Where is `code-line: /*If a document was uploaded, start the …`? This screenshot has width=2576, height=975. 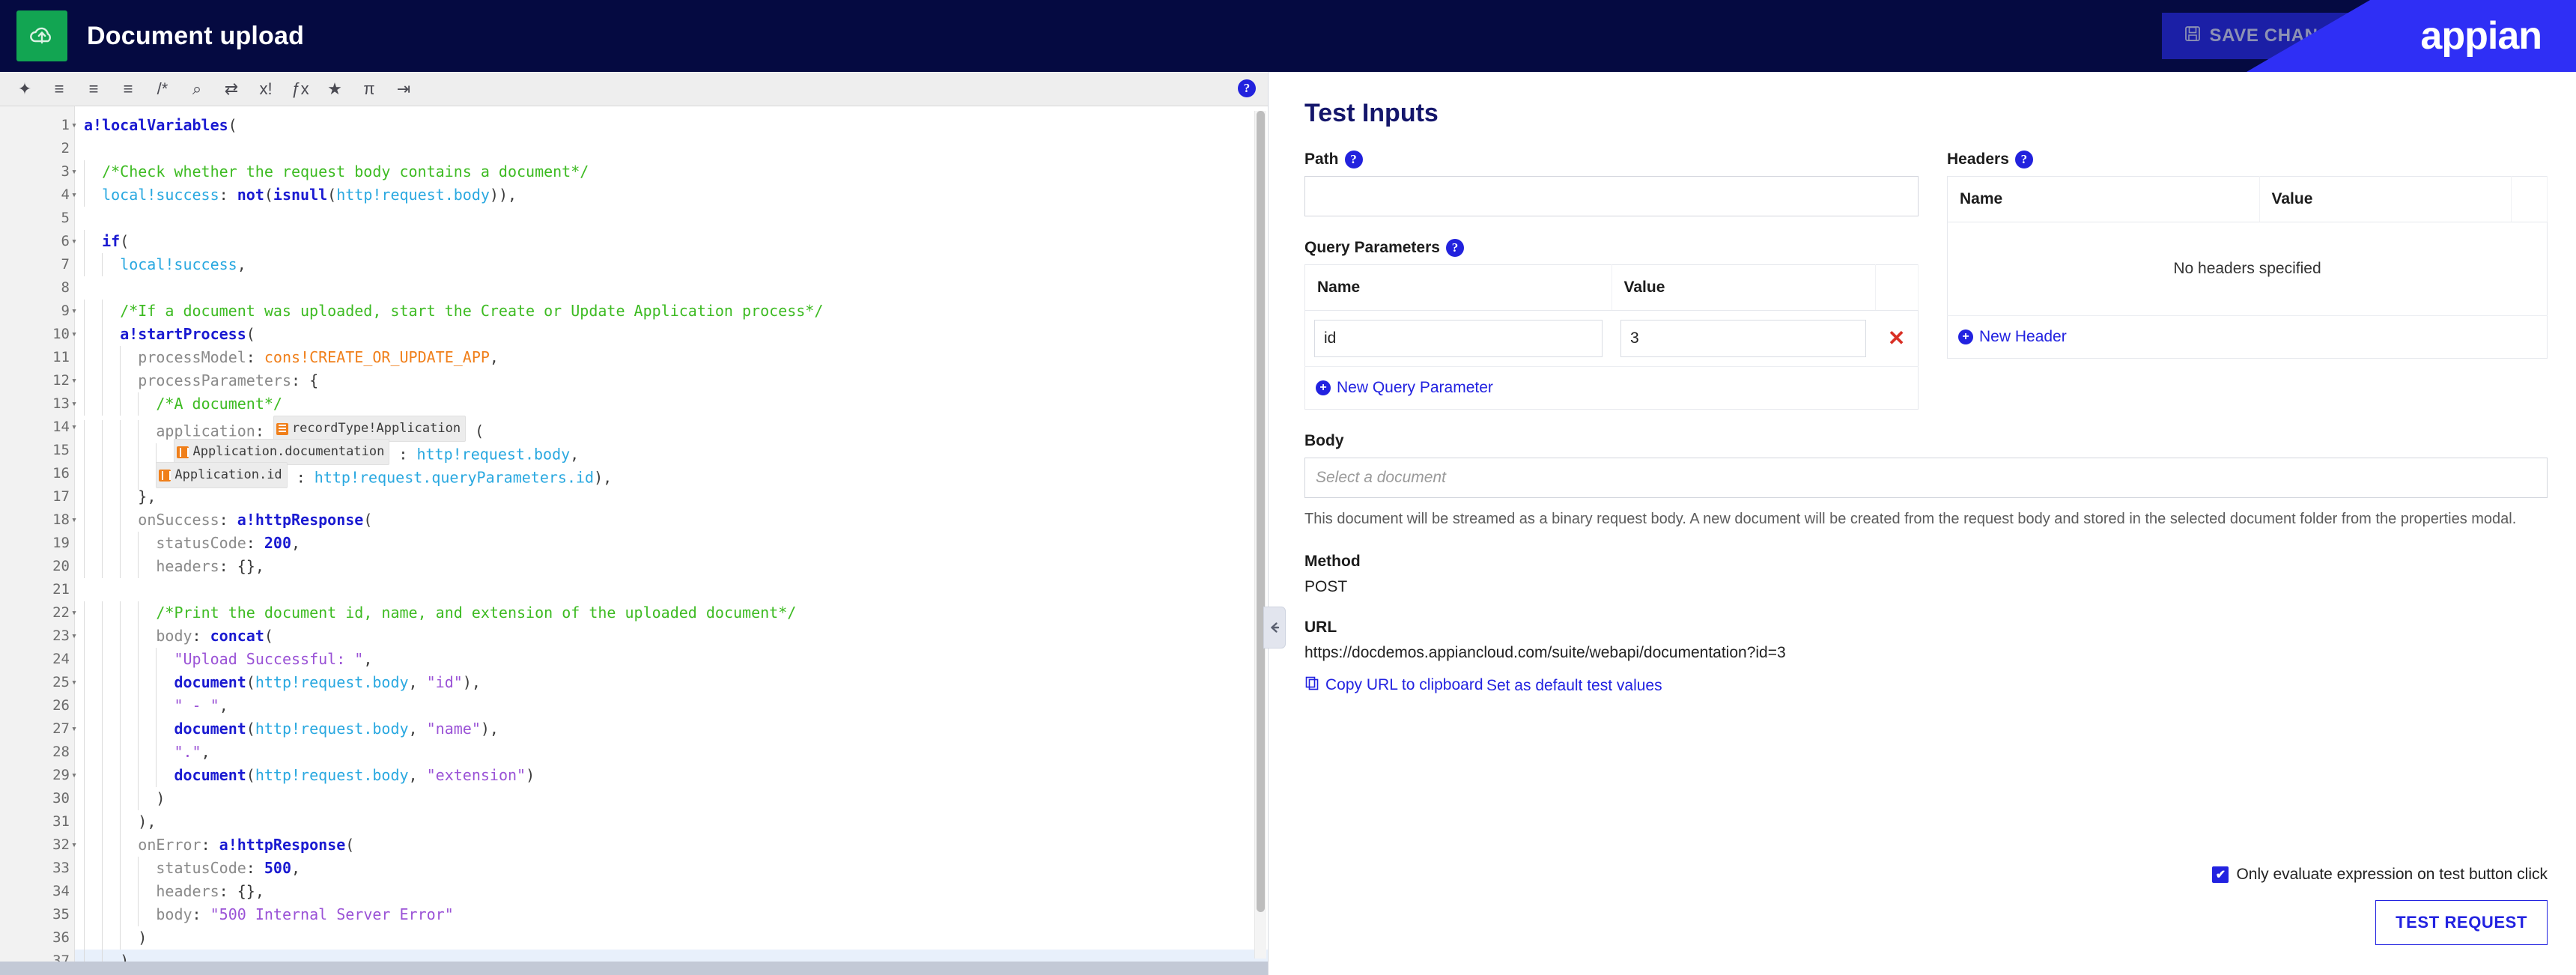 code-line: /*If a document was uploaded, start the … is located at coordinates (671, 311).